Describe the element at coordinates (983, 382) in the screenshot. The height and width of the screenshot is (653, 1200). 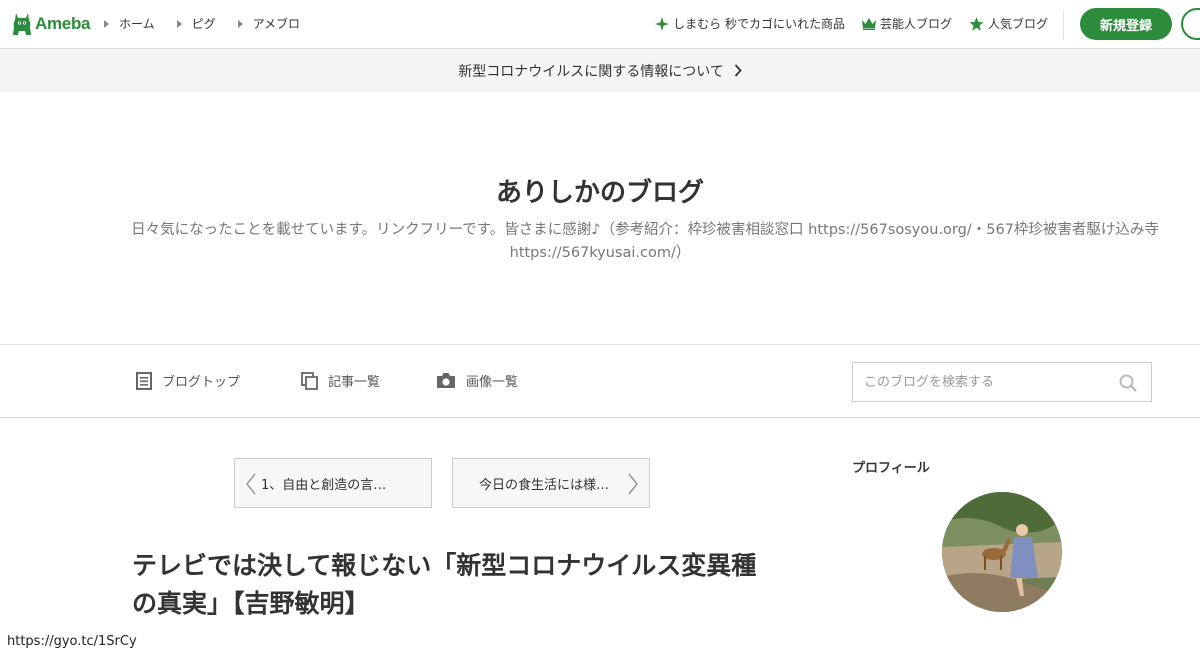
I see `blog-search-input` at that location.